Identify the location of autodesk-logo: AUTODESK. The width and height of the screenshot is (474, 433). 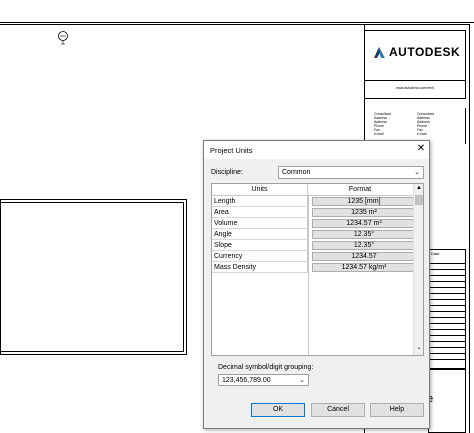
(416, 52).